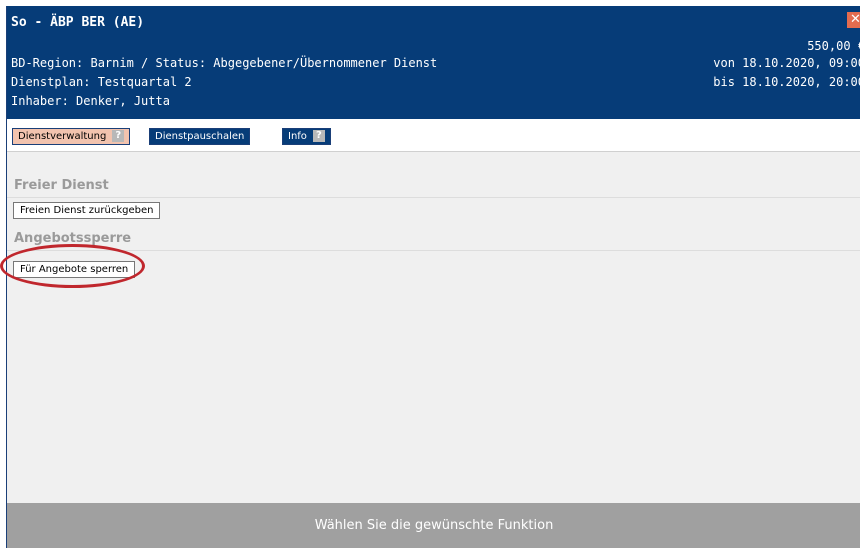 The width and height of the screenshot is (860, 548). What do you see at coordinates (61, 185) in the screenshot?
I see `section-title-freier-dienst: Freier Dienst` at bounding box center [61, 185].